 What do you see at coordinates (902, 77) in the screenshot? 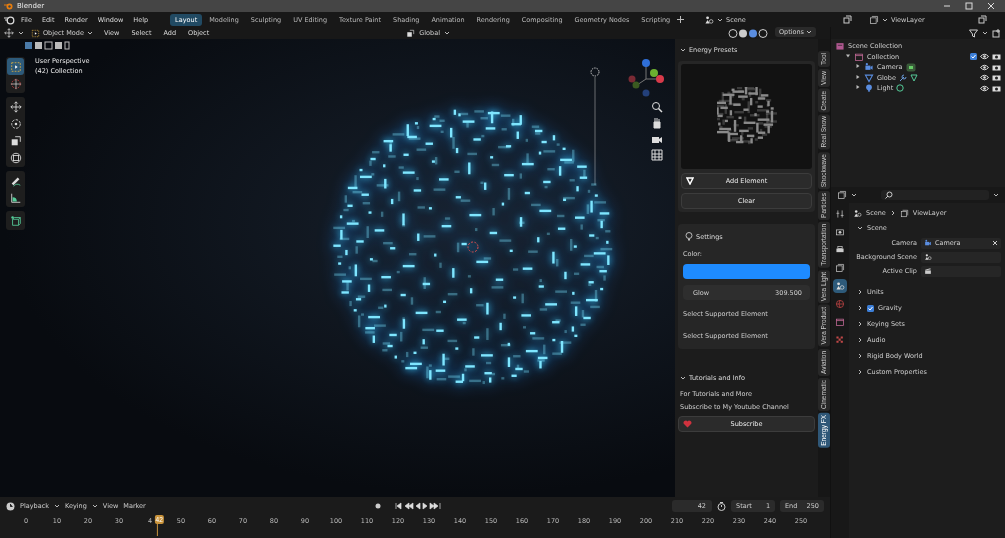
I see `wrench-icon` at bounding box center [902, 77].